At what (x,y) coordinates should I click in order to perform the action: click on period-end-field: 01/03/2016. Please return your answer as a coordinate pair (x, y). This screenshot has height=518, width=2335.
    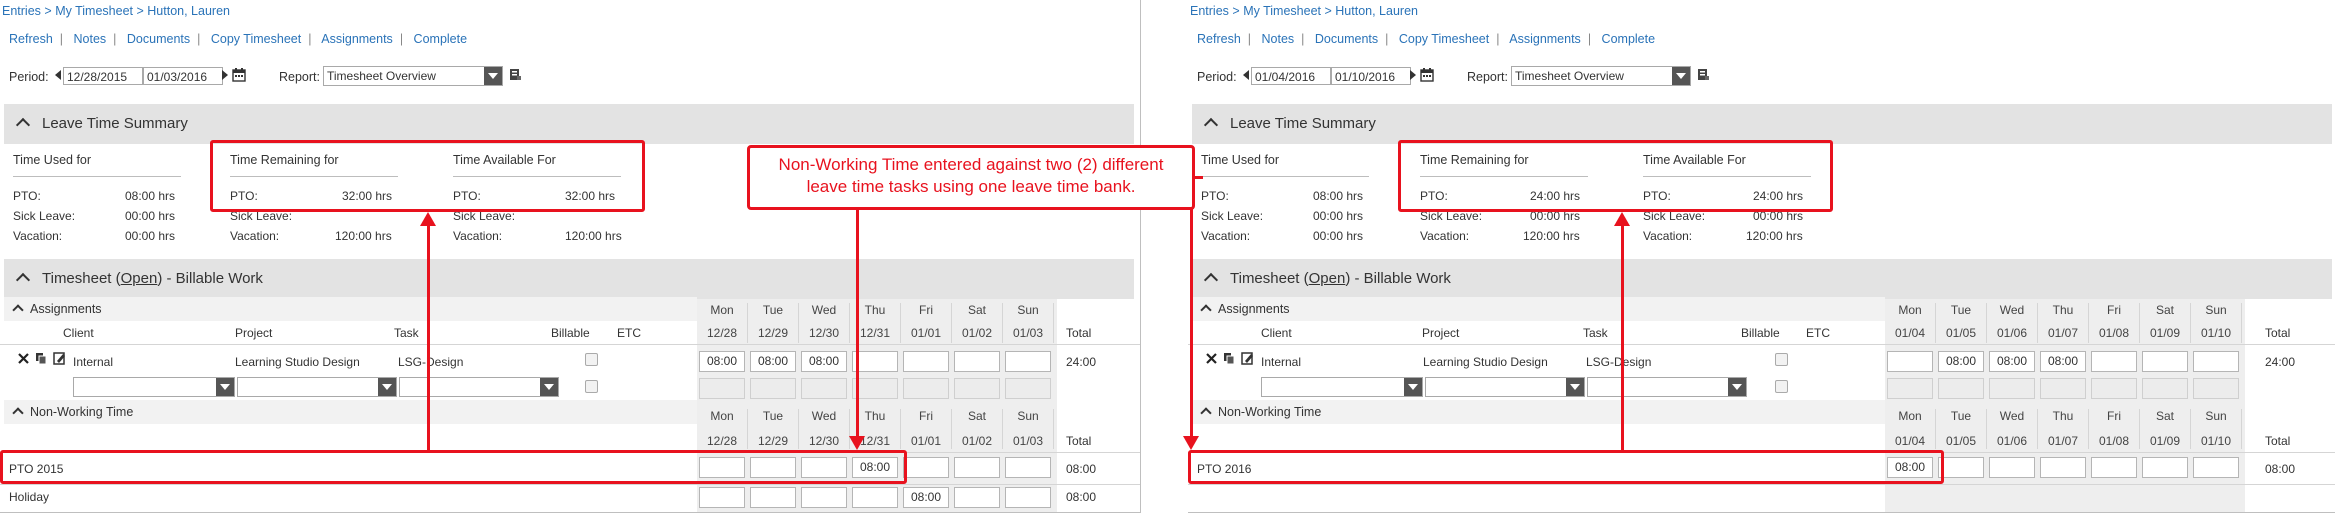
    Looking at the image, I should click on (183, 76).